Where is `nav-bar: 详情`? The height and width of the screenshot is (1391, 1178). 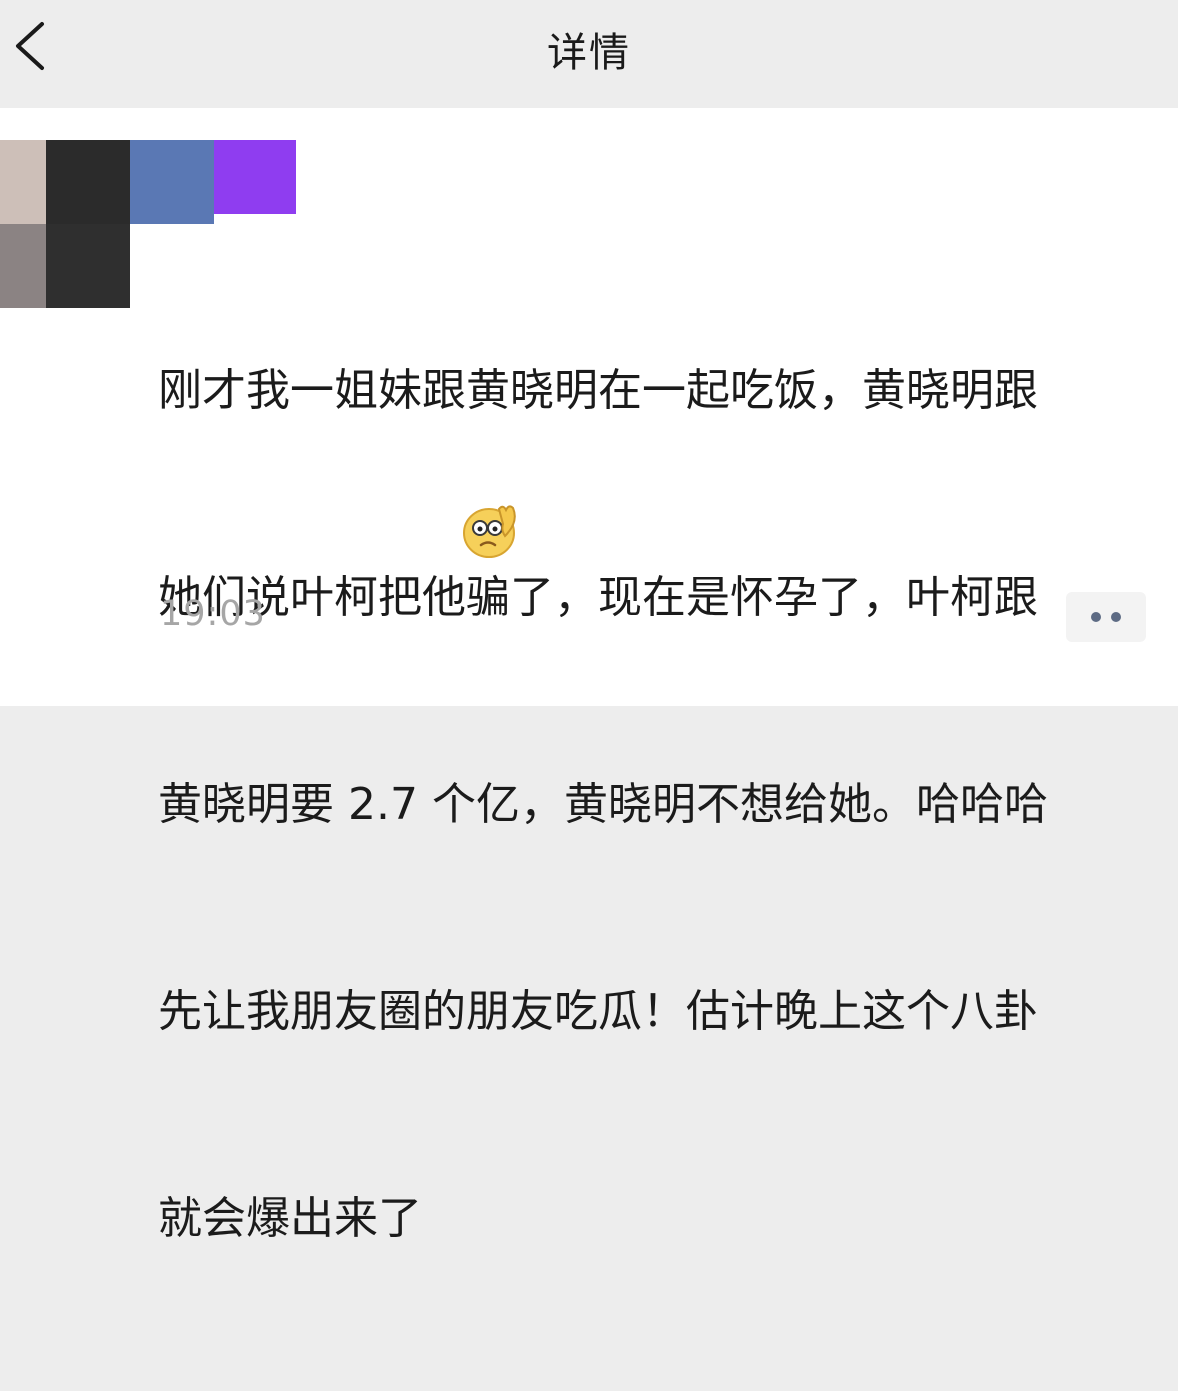
nav-bar: 详情 is located at coordinates (589, 54).